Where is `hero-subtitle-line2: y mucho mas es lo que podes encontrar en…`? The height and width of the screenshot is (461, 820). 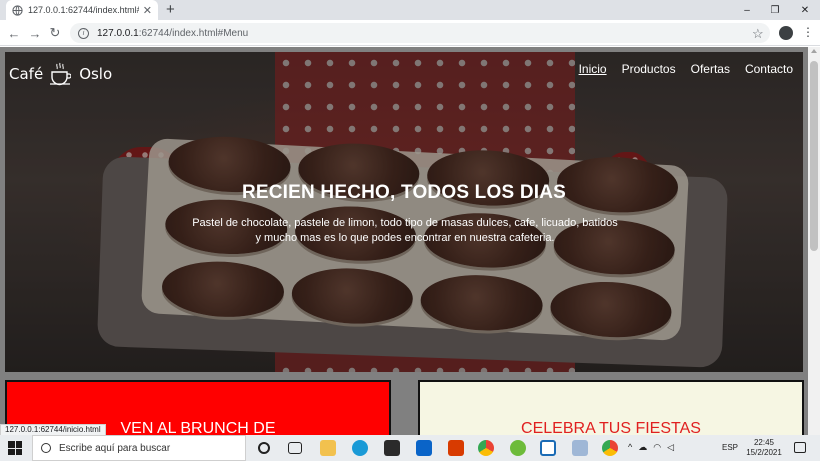
hero-subtitle-line2: y mucho mas es lo que podes encontrar en… is located at coordinates (405, 238).